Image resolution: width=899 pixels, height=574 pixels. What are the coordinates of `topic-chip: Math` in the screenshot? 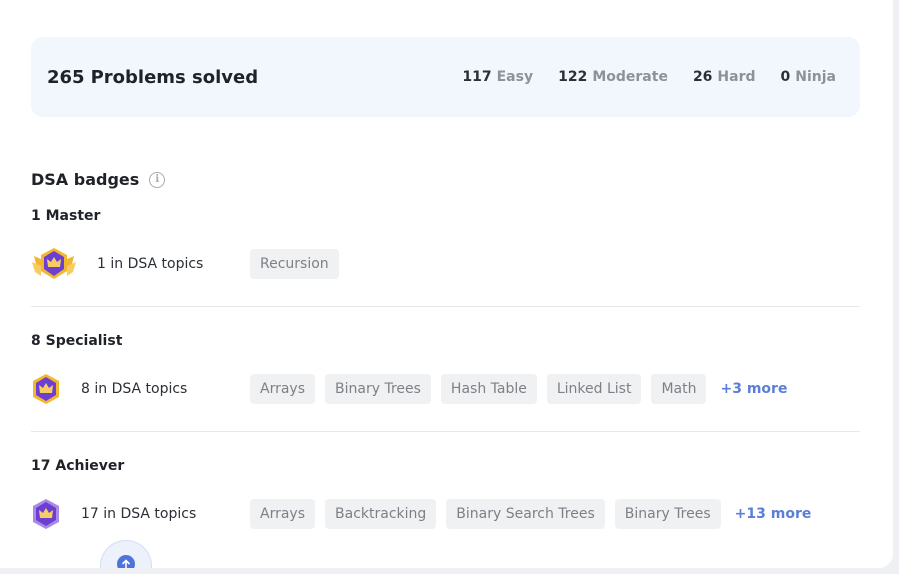 It's located at (679, 389).